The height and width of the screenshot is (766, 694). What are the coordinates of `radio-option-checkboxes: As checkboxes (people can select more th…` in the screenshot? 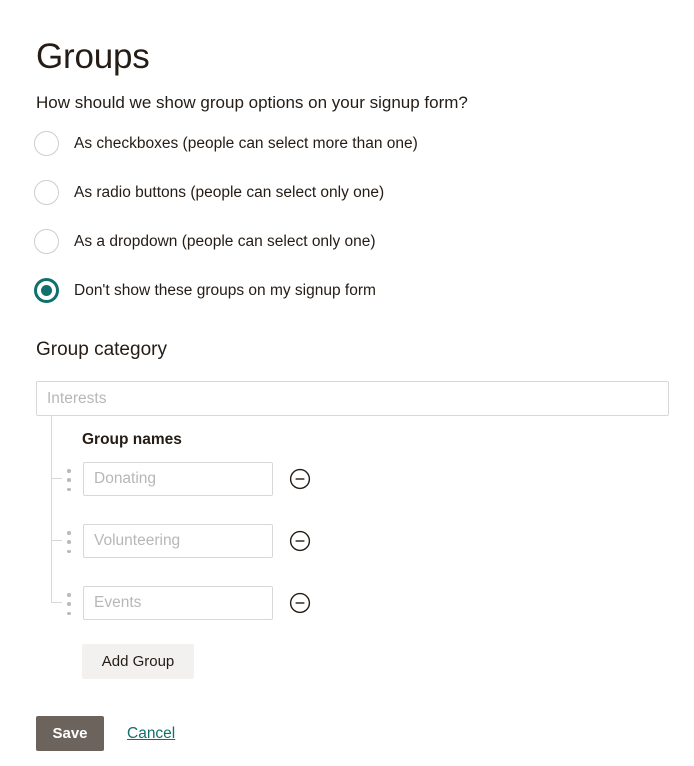 It's located at (344, 155).